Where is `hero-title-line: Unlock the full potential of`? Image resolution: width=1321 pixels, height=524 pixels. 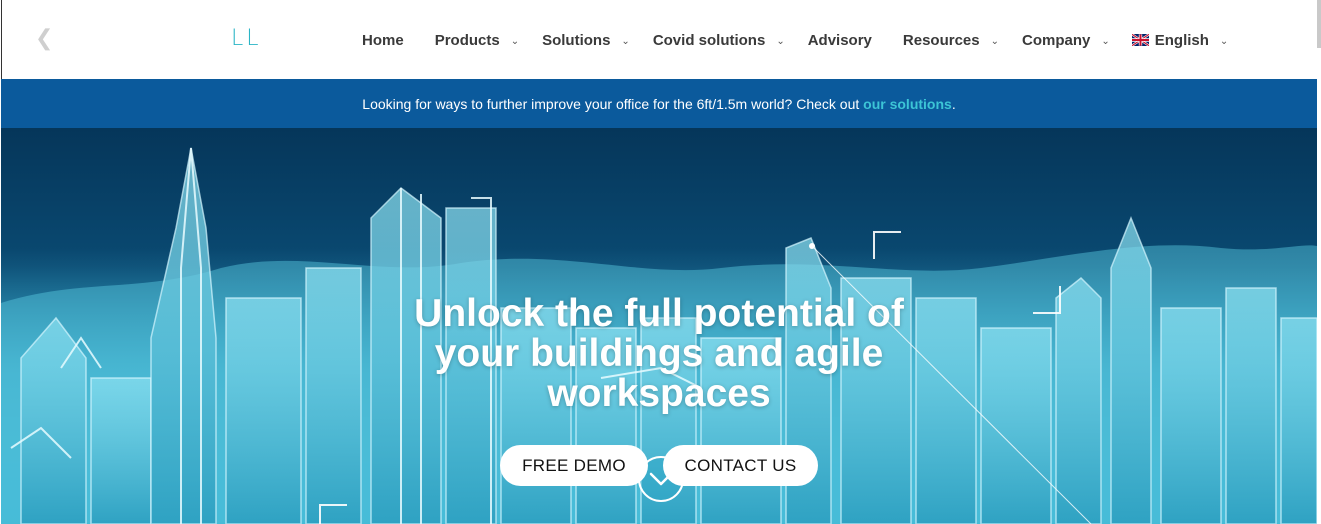
hero-title-line: Unlock the full potential of is located at coordinates (659, 313).